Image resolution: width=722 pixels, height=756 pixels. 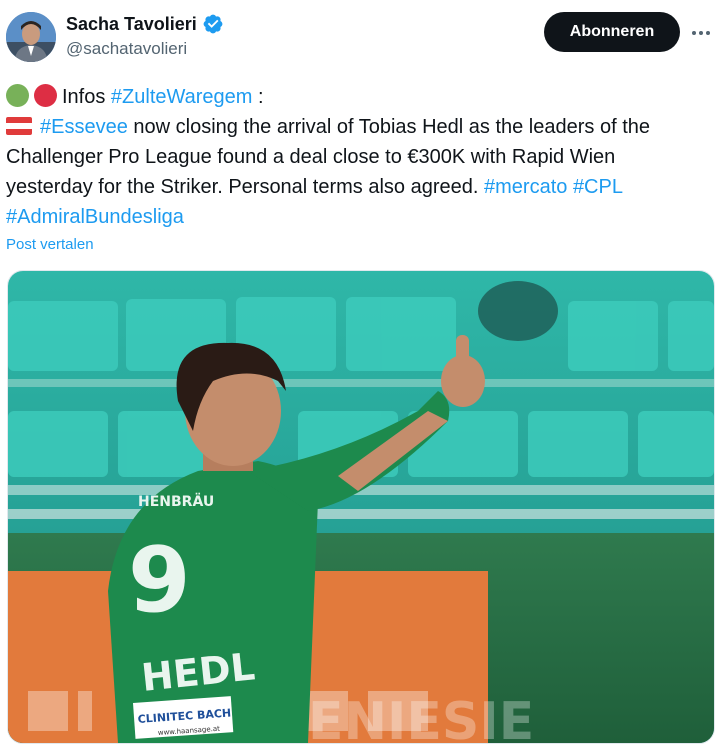 What do you see at coordinates (95, 217) in the screenshot?
I see `hashtag-link: #AdmiralBundesliga` at bounding box center [95, 217].